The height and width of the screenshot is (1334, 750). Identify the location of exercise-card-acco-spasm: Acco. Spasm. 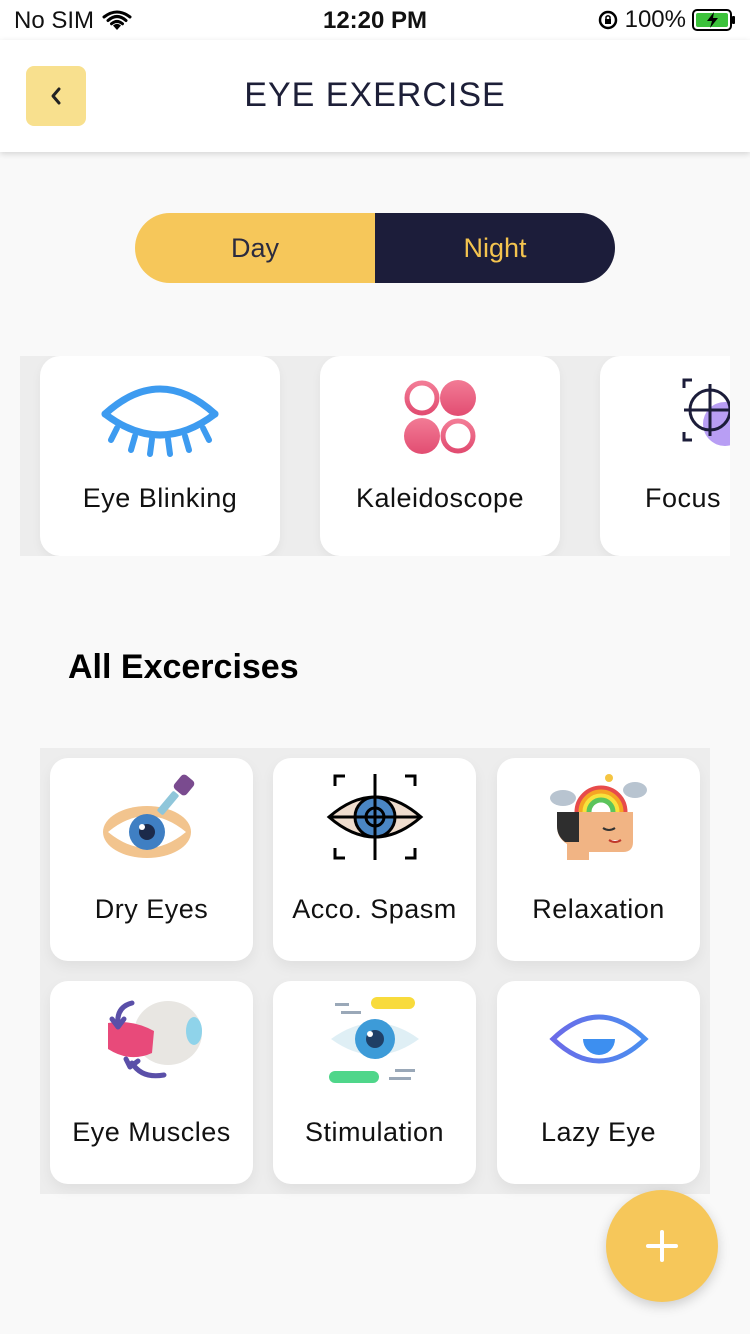
(374, 859).